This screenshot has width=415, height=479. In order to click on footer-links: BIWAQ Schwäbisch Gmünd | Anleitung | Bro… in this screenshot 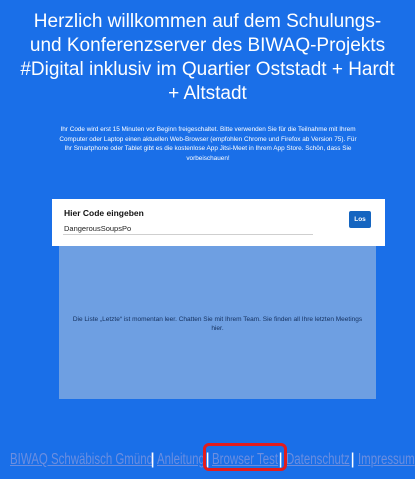, I will do `click(207, 462)`.